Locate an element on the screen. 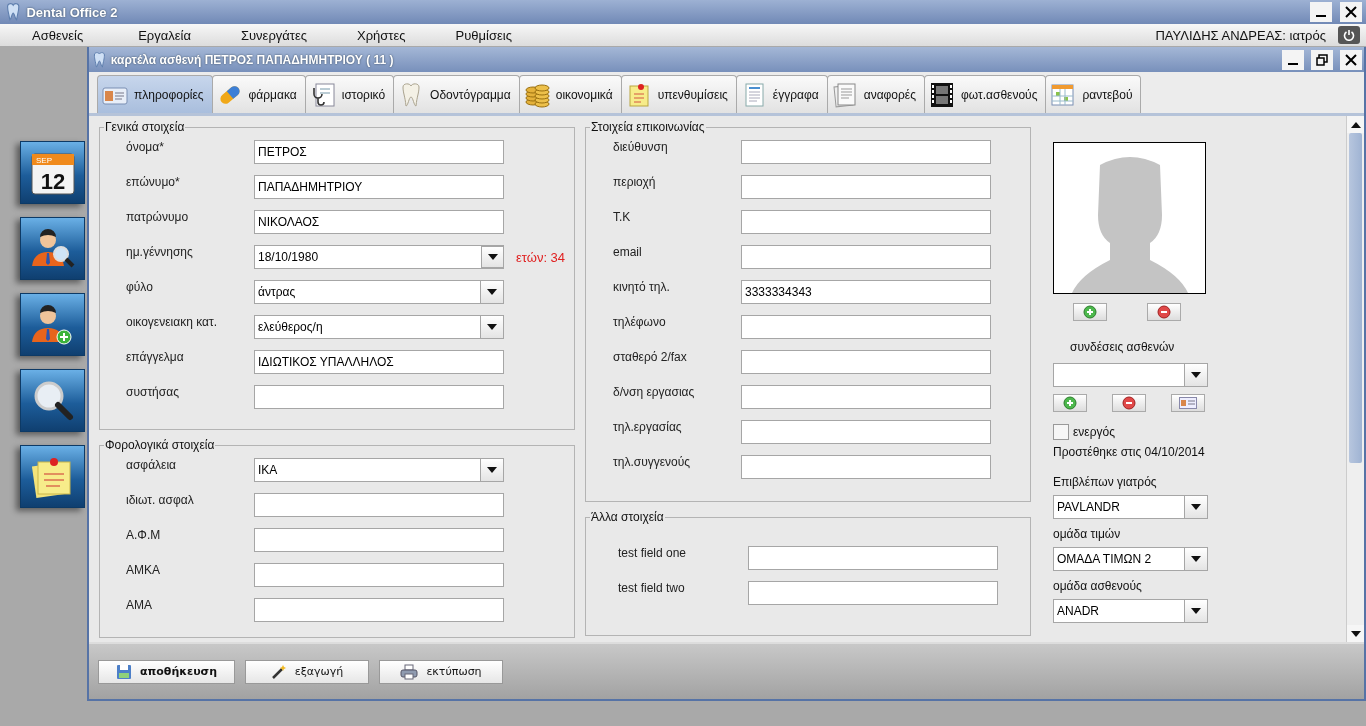 Image resolution: width=1366 pixels, height=726 pixels. person-silhouette-icon is located at coordinates (1129, 224).